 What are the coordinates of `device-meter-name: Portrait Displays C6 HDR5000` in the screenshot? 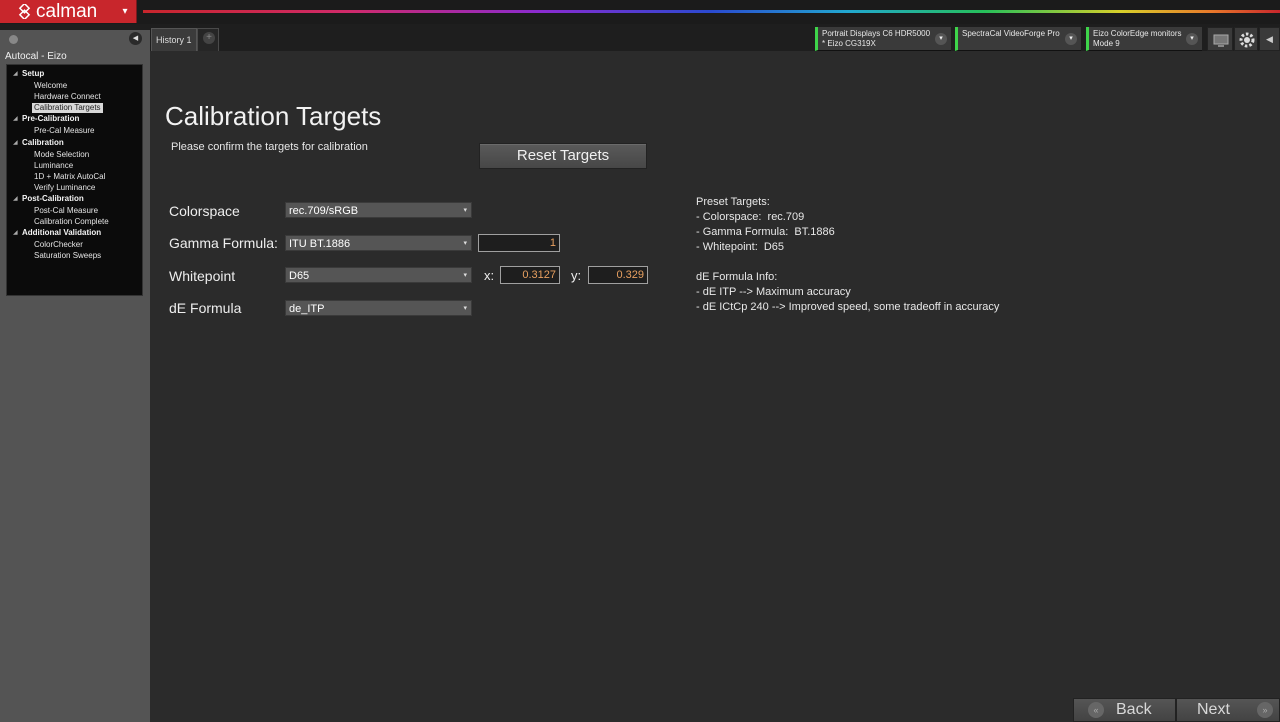 It's located at (876, 33).